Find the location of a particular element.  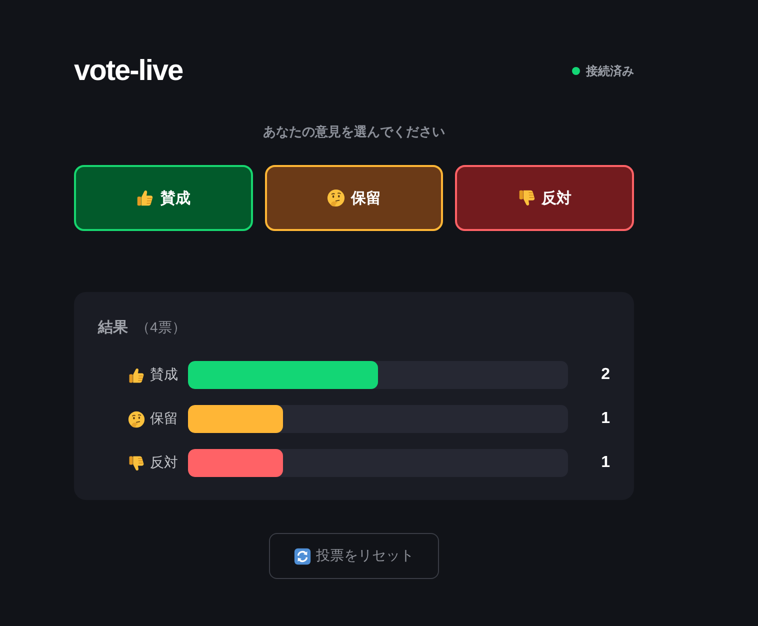

vote-button: 保留 is located at coordinates (354, 198).